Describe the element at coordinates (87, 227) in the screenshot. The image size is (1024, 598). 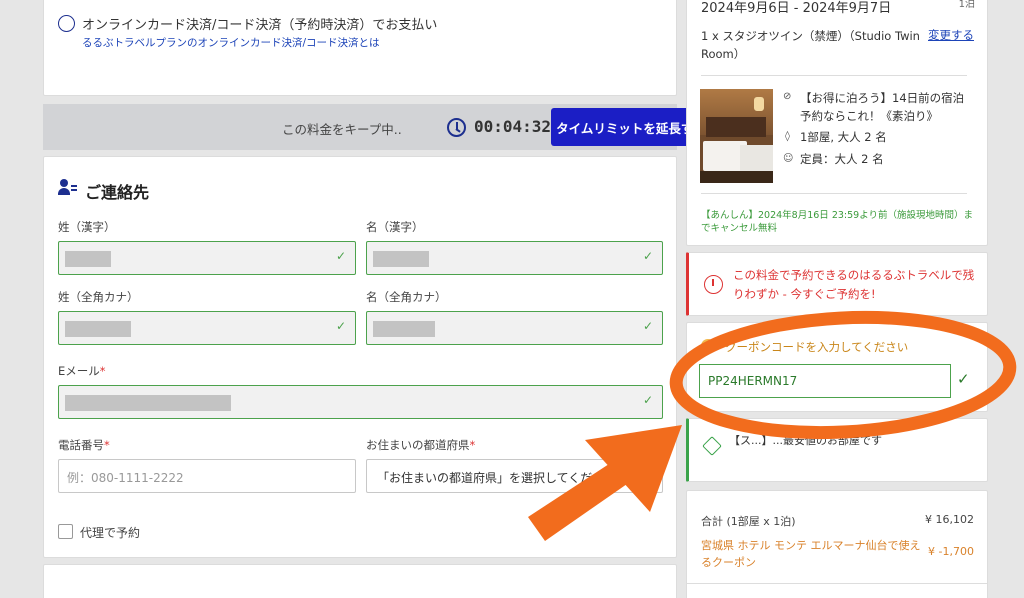
I see `last-name-kanji-label: 姓（漢字）` at that location.